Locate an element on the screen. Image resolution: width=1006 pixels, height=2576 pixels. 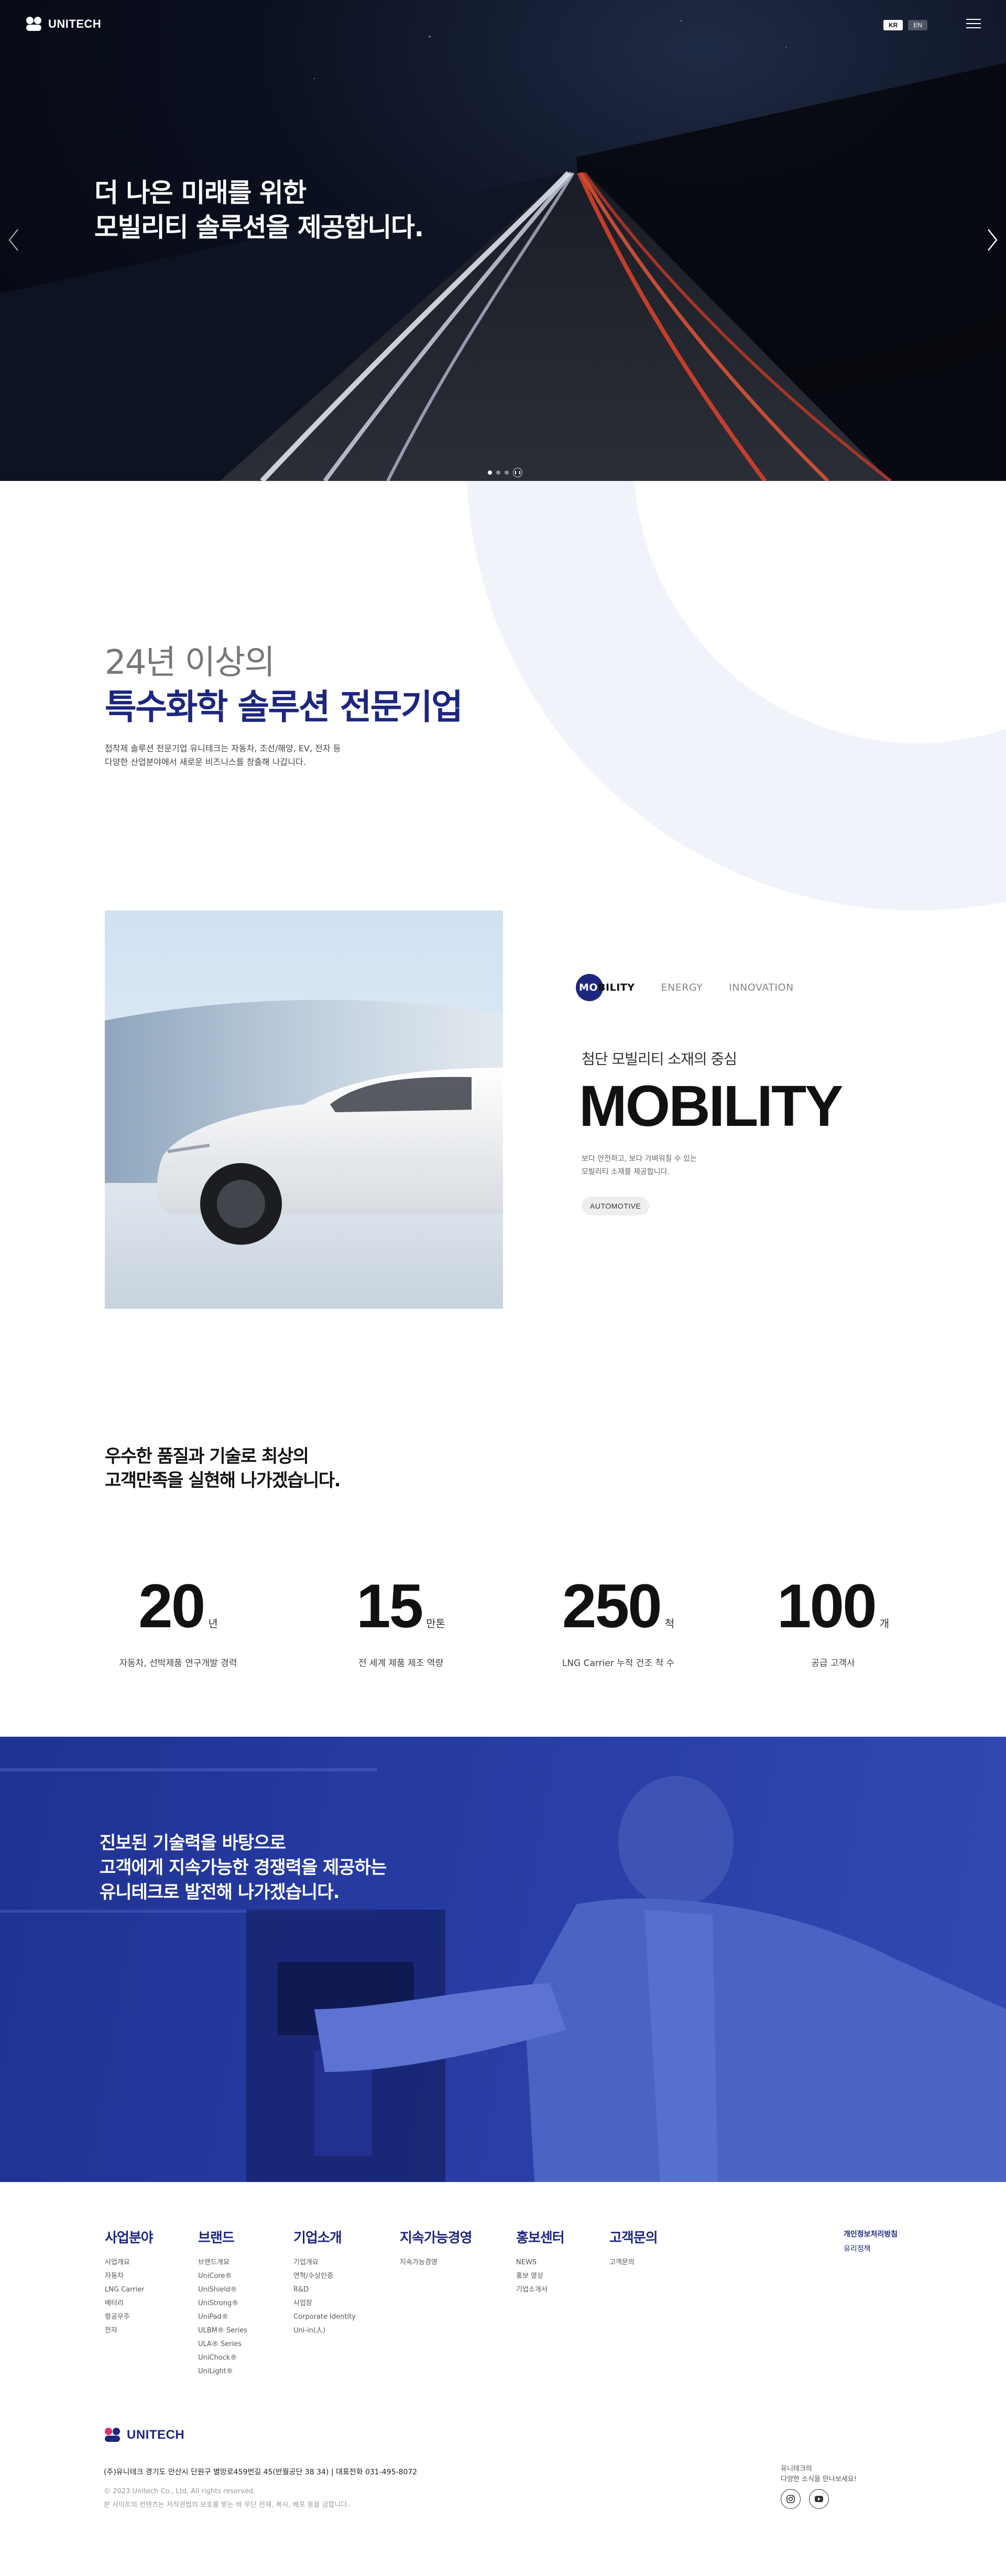
business-kicker: 첨단 모빌리티 소재의 중심 is located at coordinates (659, 1059).